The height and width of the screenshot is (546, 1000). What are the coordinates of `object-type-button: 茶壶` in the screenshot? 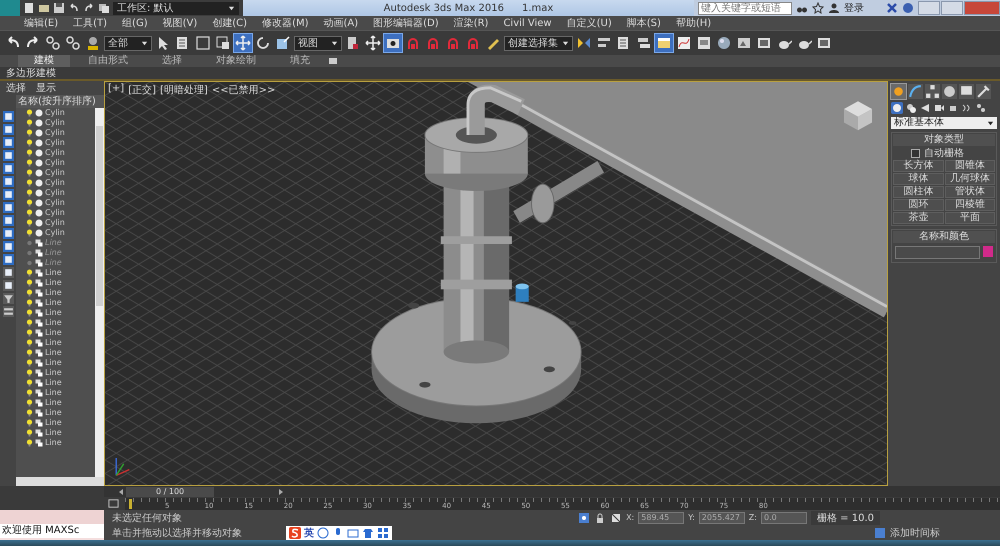 It's located at (918, 218).